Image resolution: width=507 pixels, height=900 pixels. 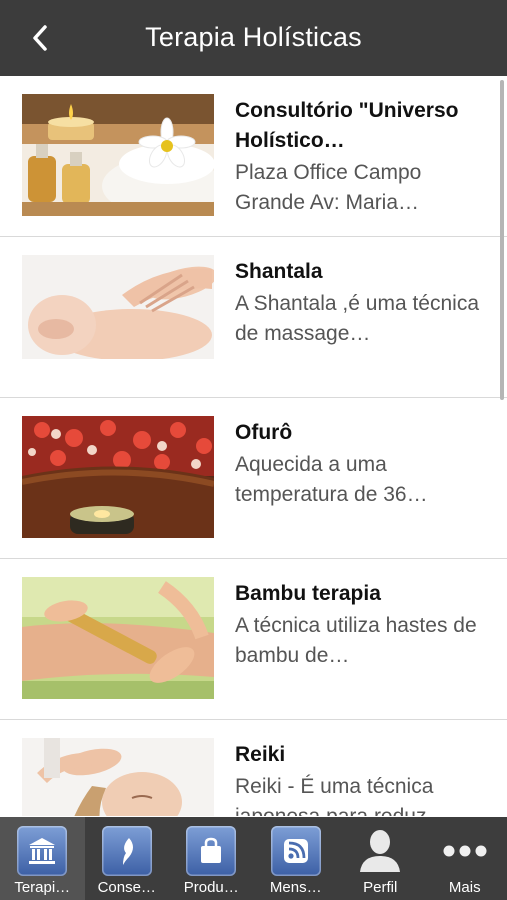 What do you see at coordinates (42, 851) in the screenshot?
I see `temple-icon` at bounding box center [42, 851].